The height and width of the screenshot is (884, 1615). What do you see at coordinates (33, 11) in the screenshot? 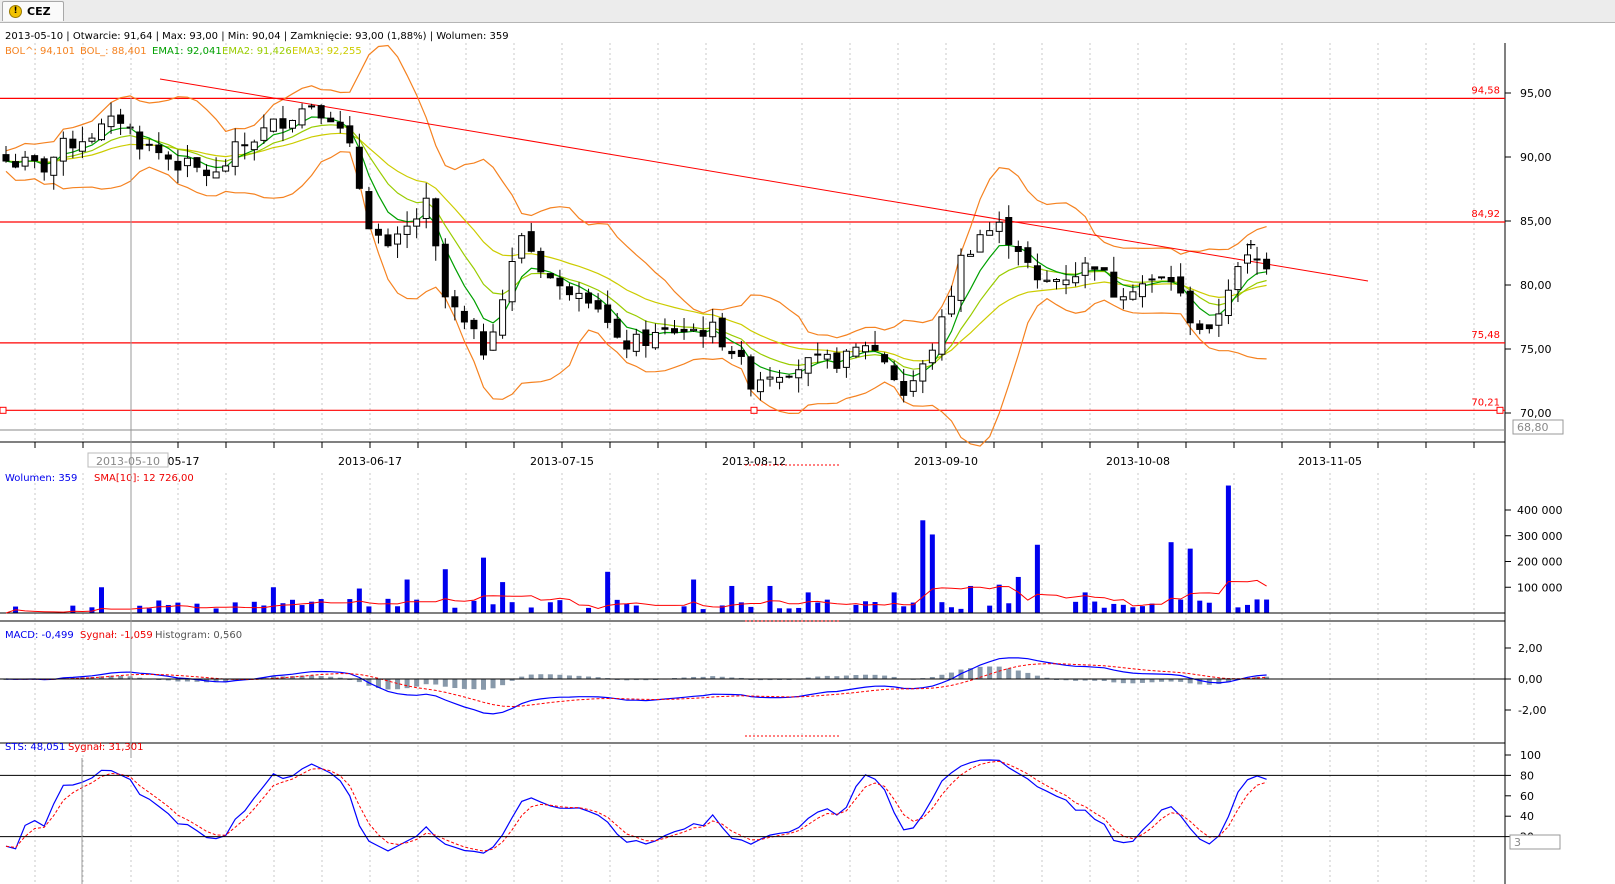
I see `tab-cez: ! CEZ` at bounding box center [33, 11].